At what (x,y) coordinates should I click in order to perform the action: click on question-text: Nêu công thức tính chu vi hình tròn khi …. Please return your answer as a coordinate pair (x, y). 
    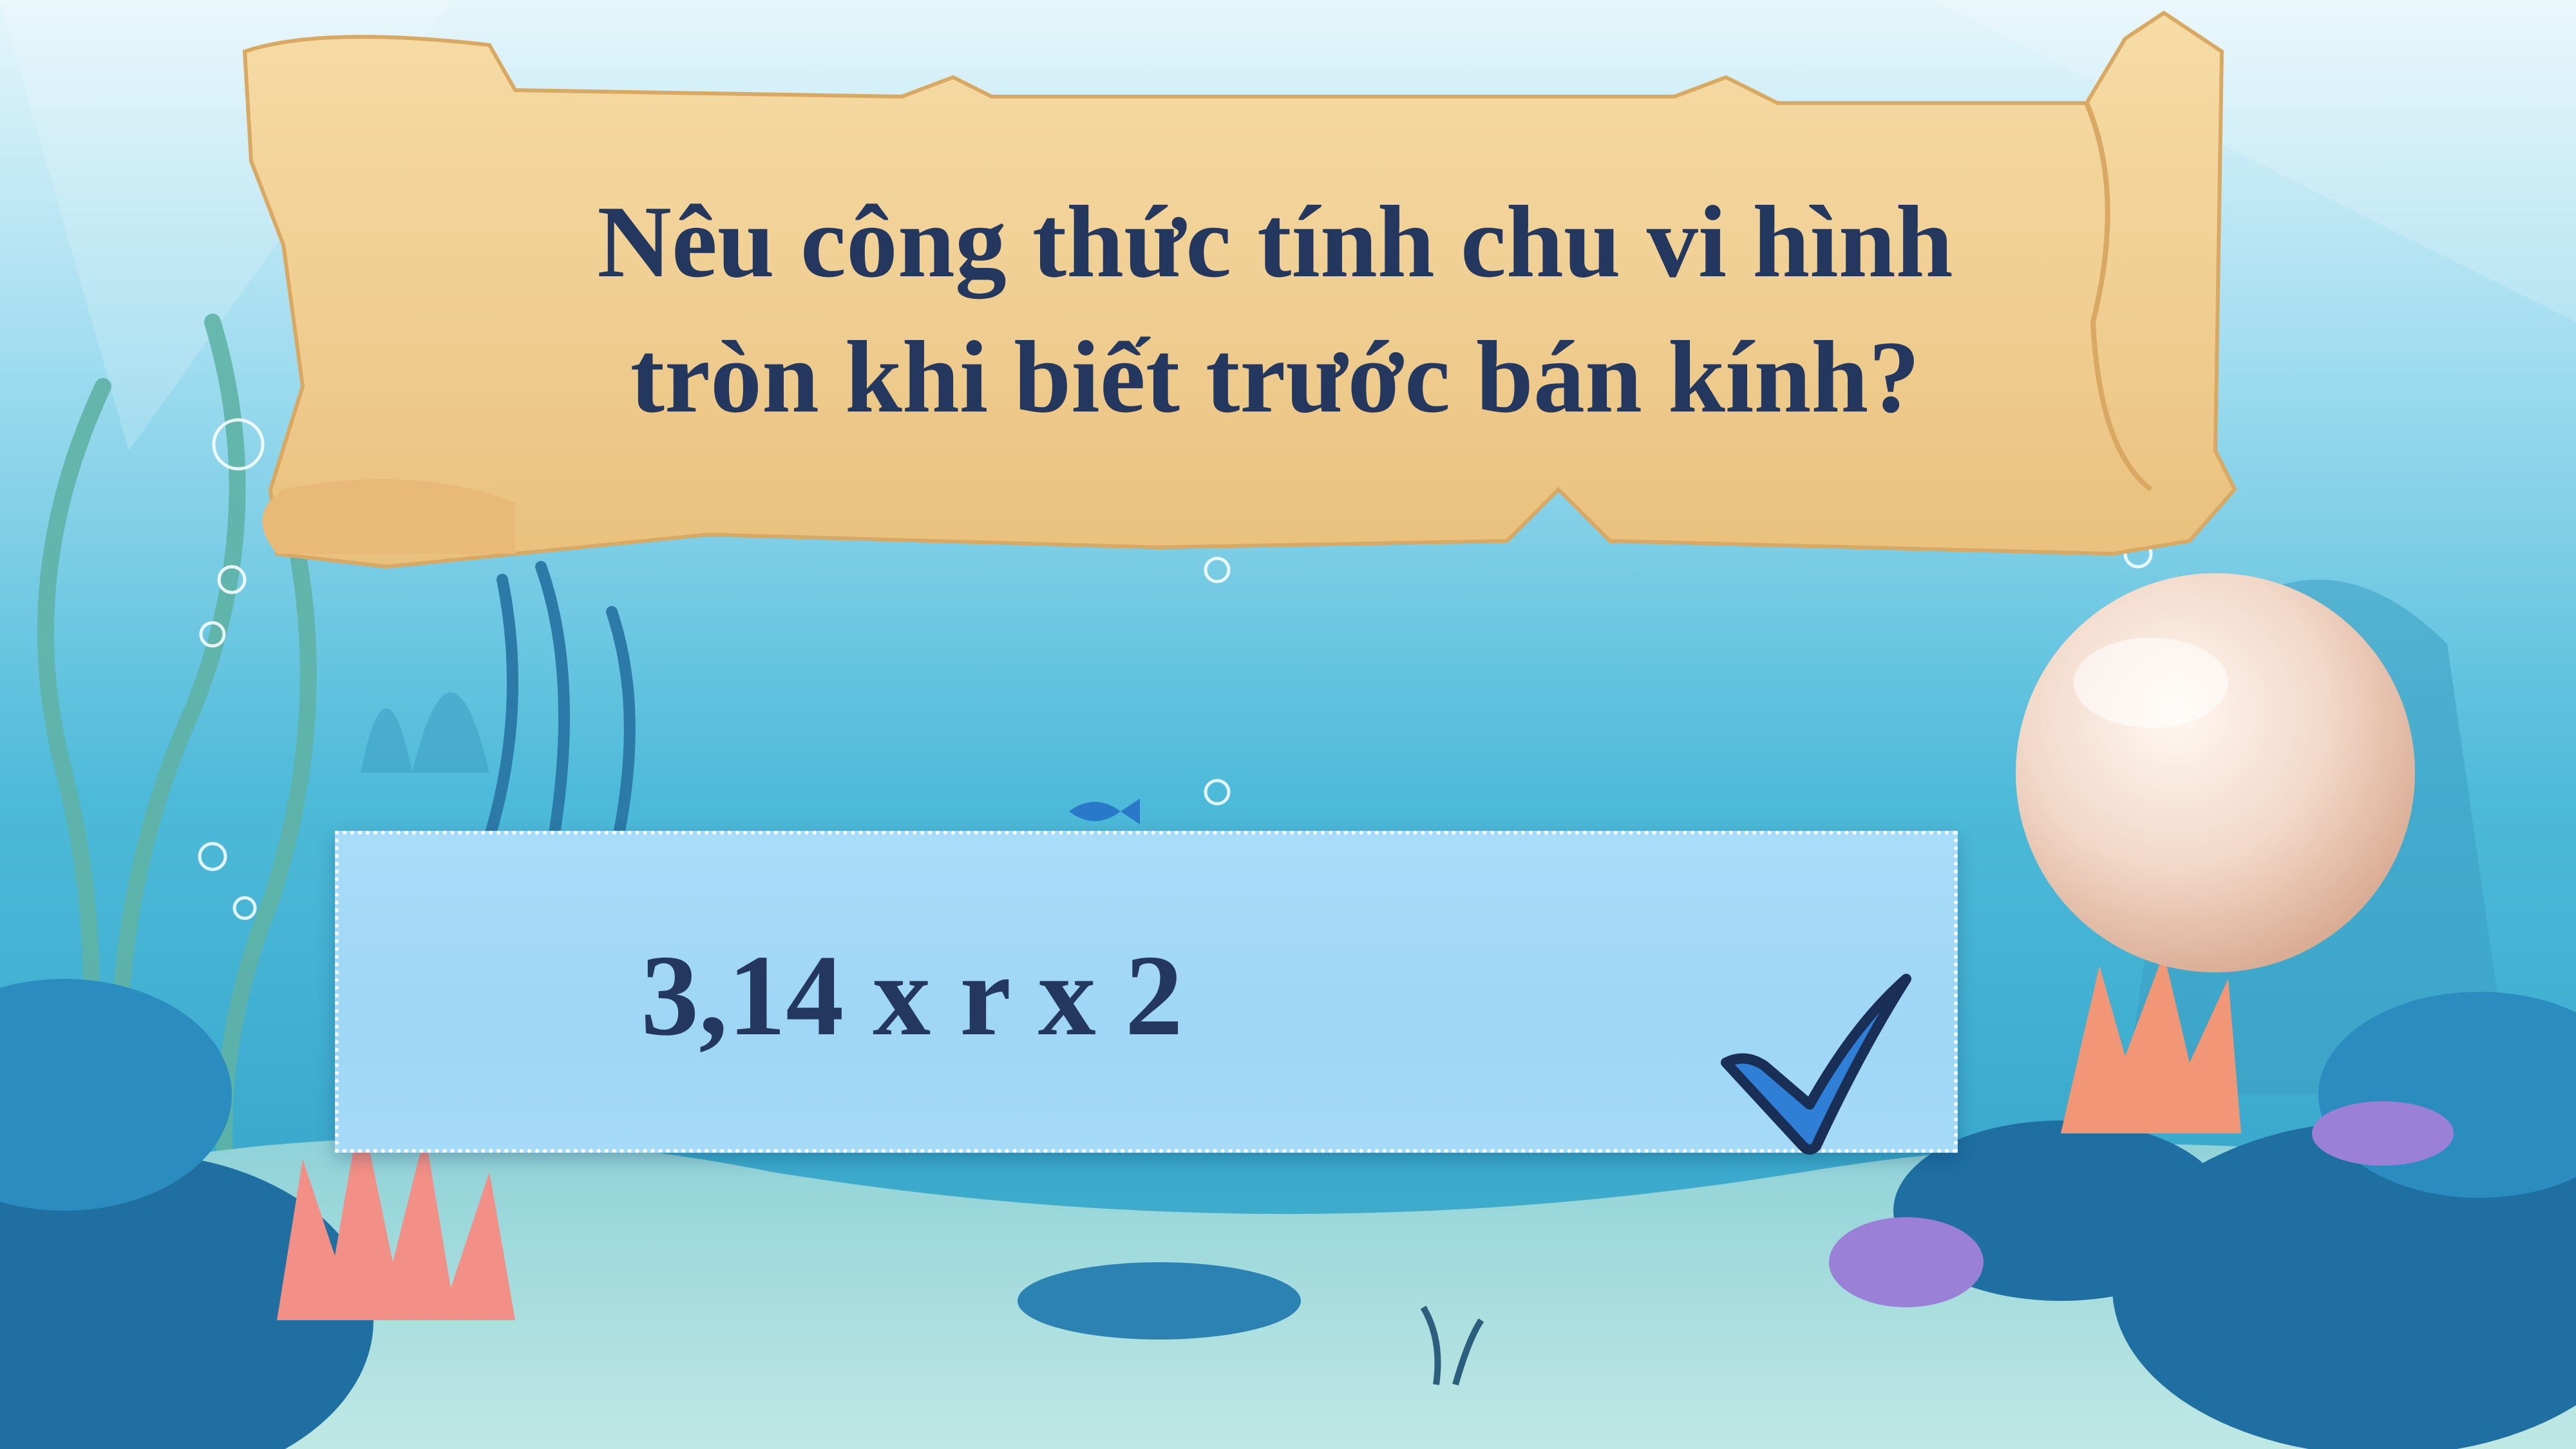
    Looking at the image, I should click on (1275, 309).